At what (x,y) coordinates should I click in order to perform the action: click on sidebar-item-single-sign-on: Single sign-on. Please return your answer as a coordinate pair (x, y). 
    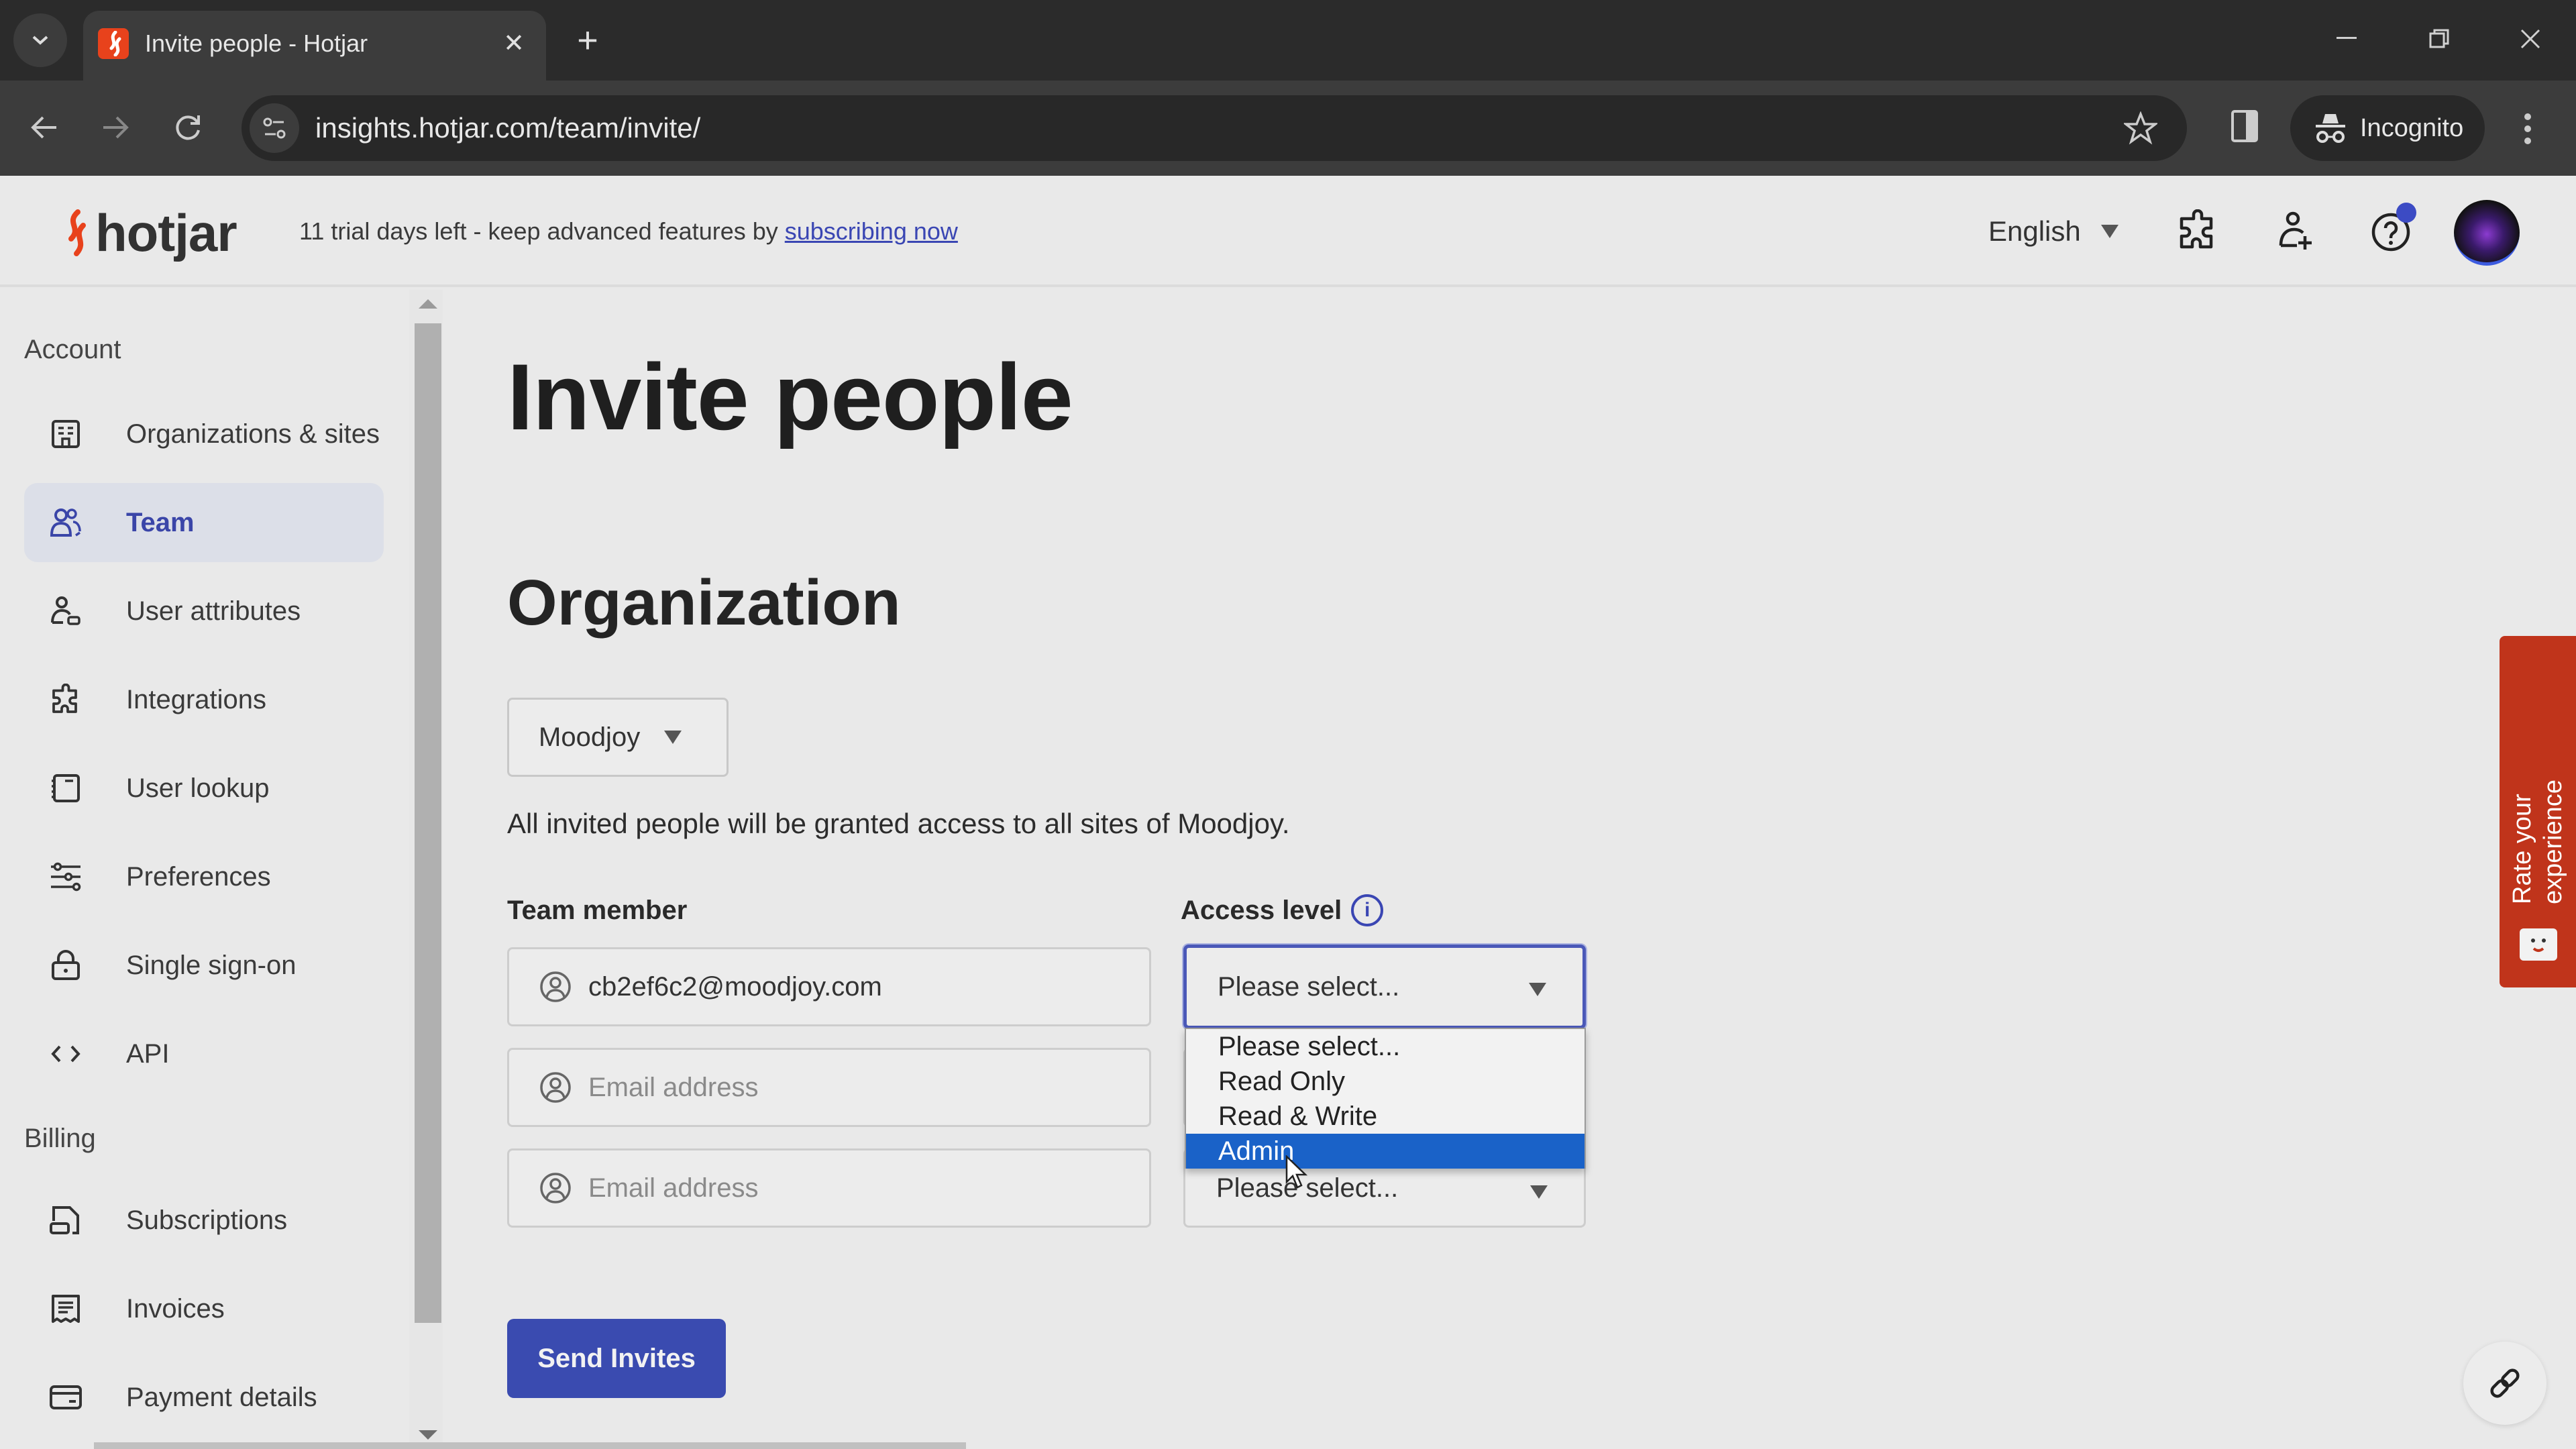
    Looking at the image, I should click on (204, 965).